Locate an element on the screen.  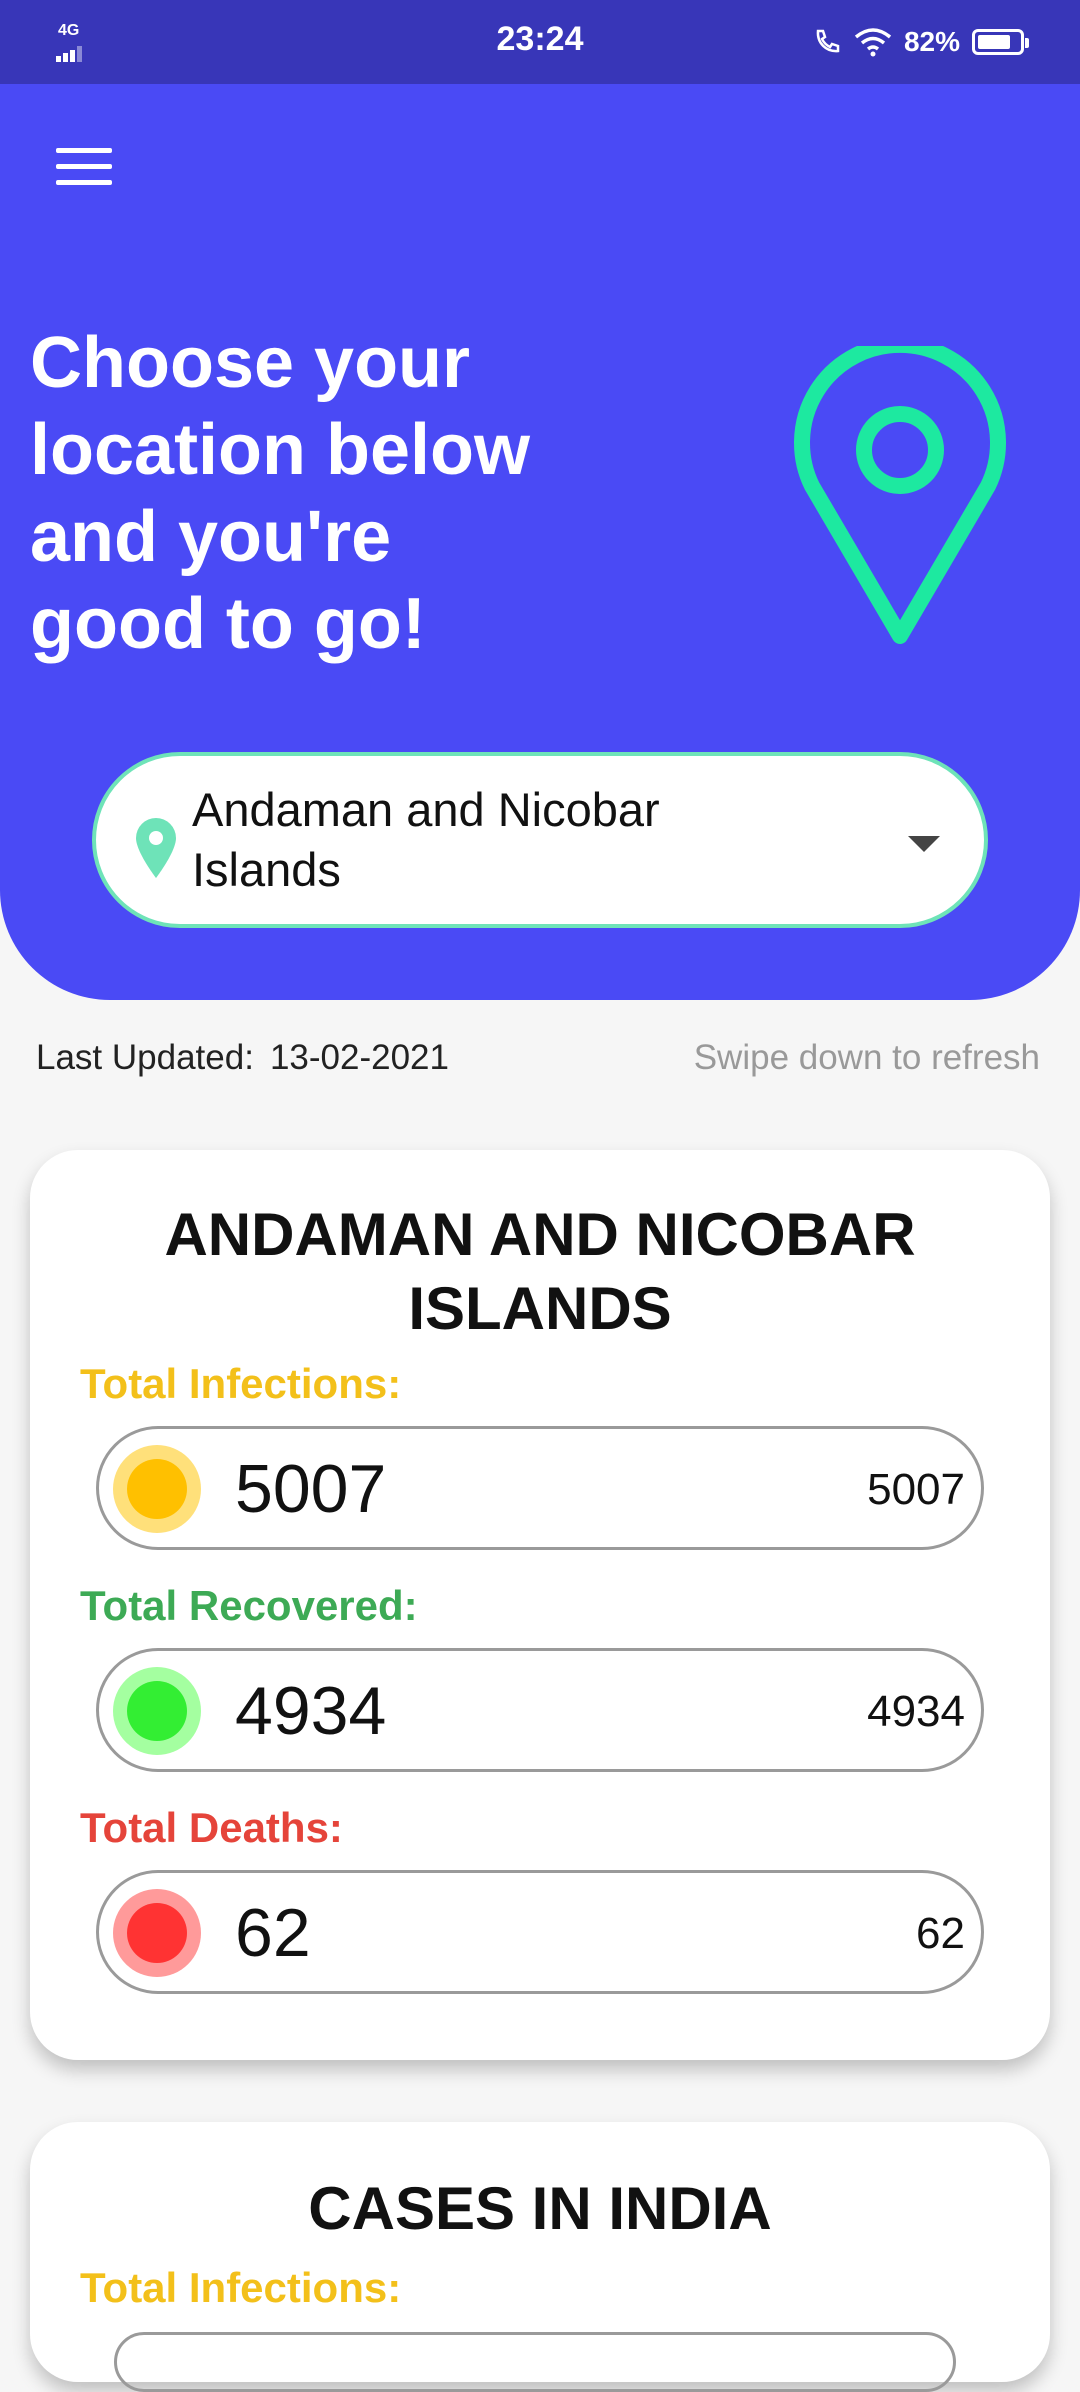
region-title-line: ANDAMAN AND NICOBAR is located at coordinates (540, 1234).